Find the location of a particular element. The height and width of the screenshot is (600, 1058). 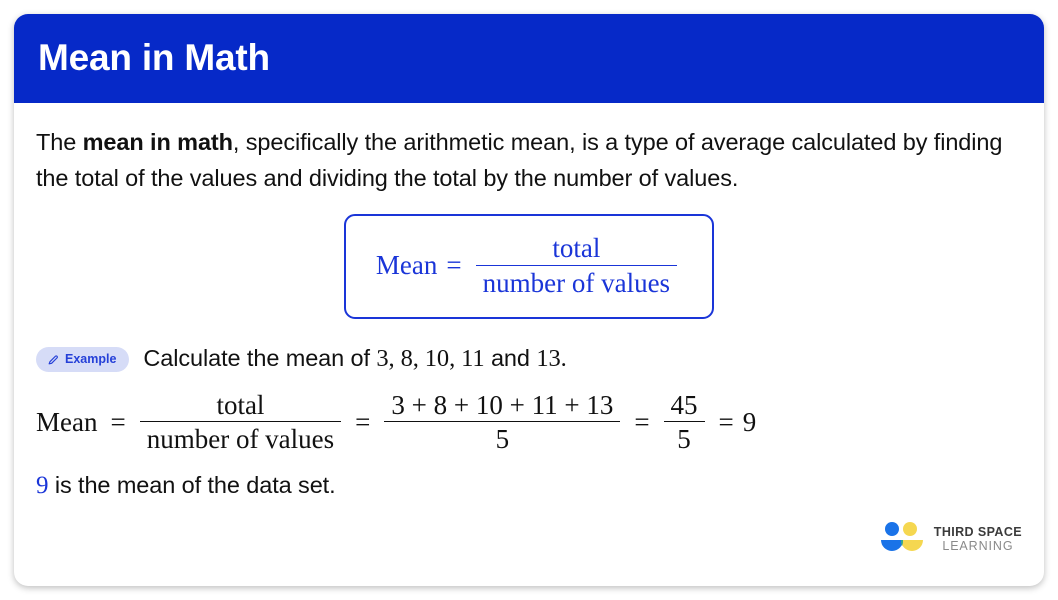

solution-fraction-sum: 3 + 8 + 10 + 11 + 13 5 is located at coordinates (502, 422).